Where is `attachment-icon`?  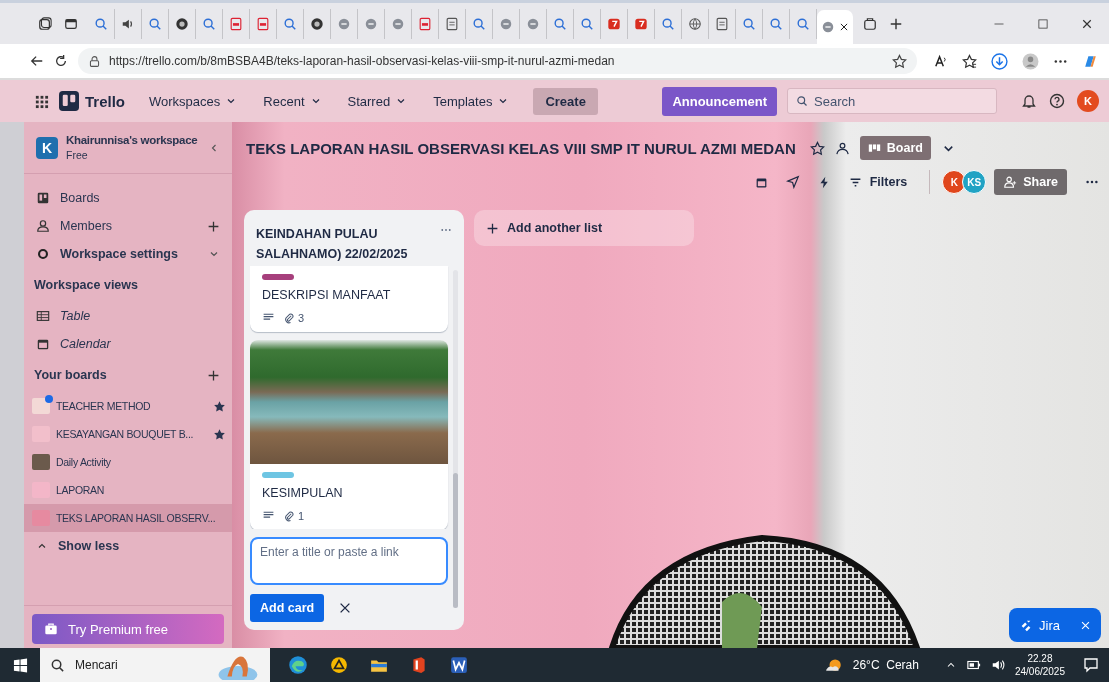 attachment-icon is located at coordinates (289, 515).